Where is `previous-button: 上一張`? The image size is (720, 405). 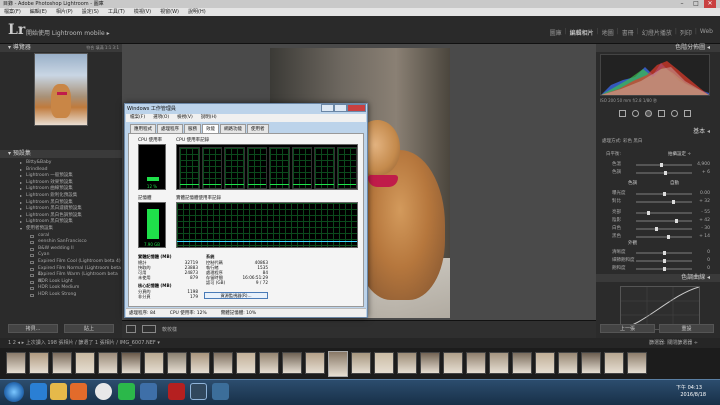
previous-button: 上一張 is located at coordinates (627, 328).